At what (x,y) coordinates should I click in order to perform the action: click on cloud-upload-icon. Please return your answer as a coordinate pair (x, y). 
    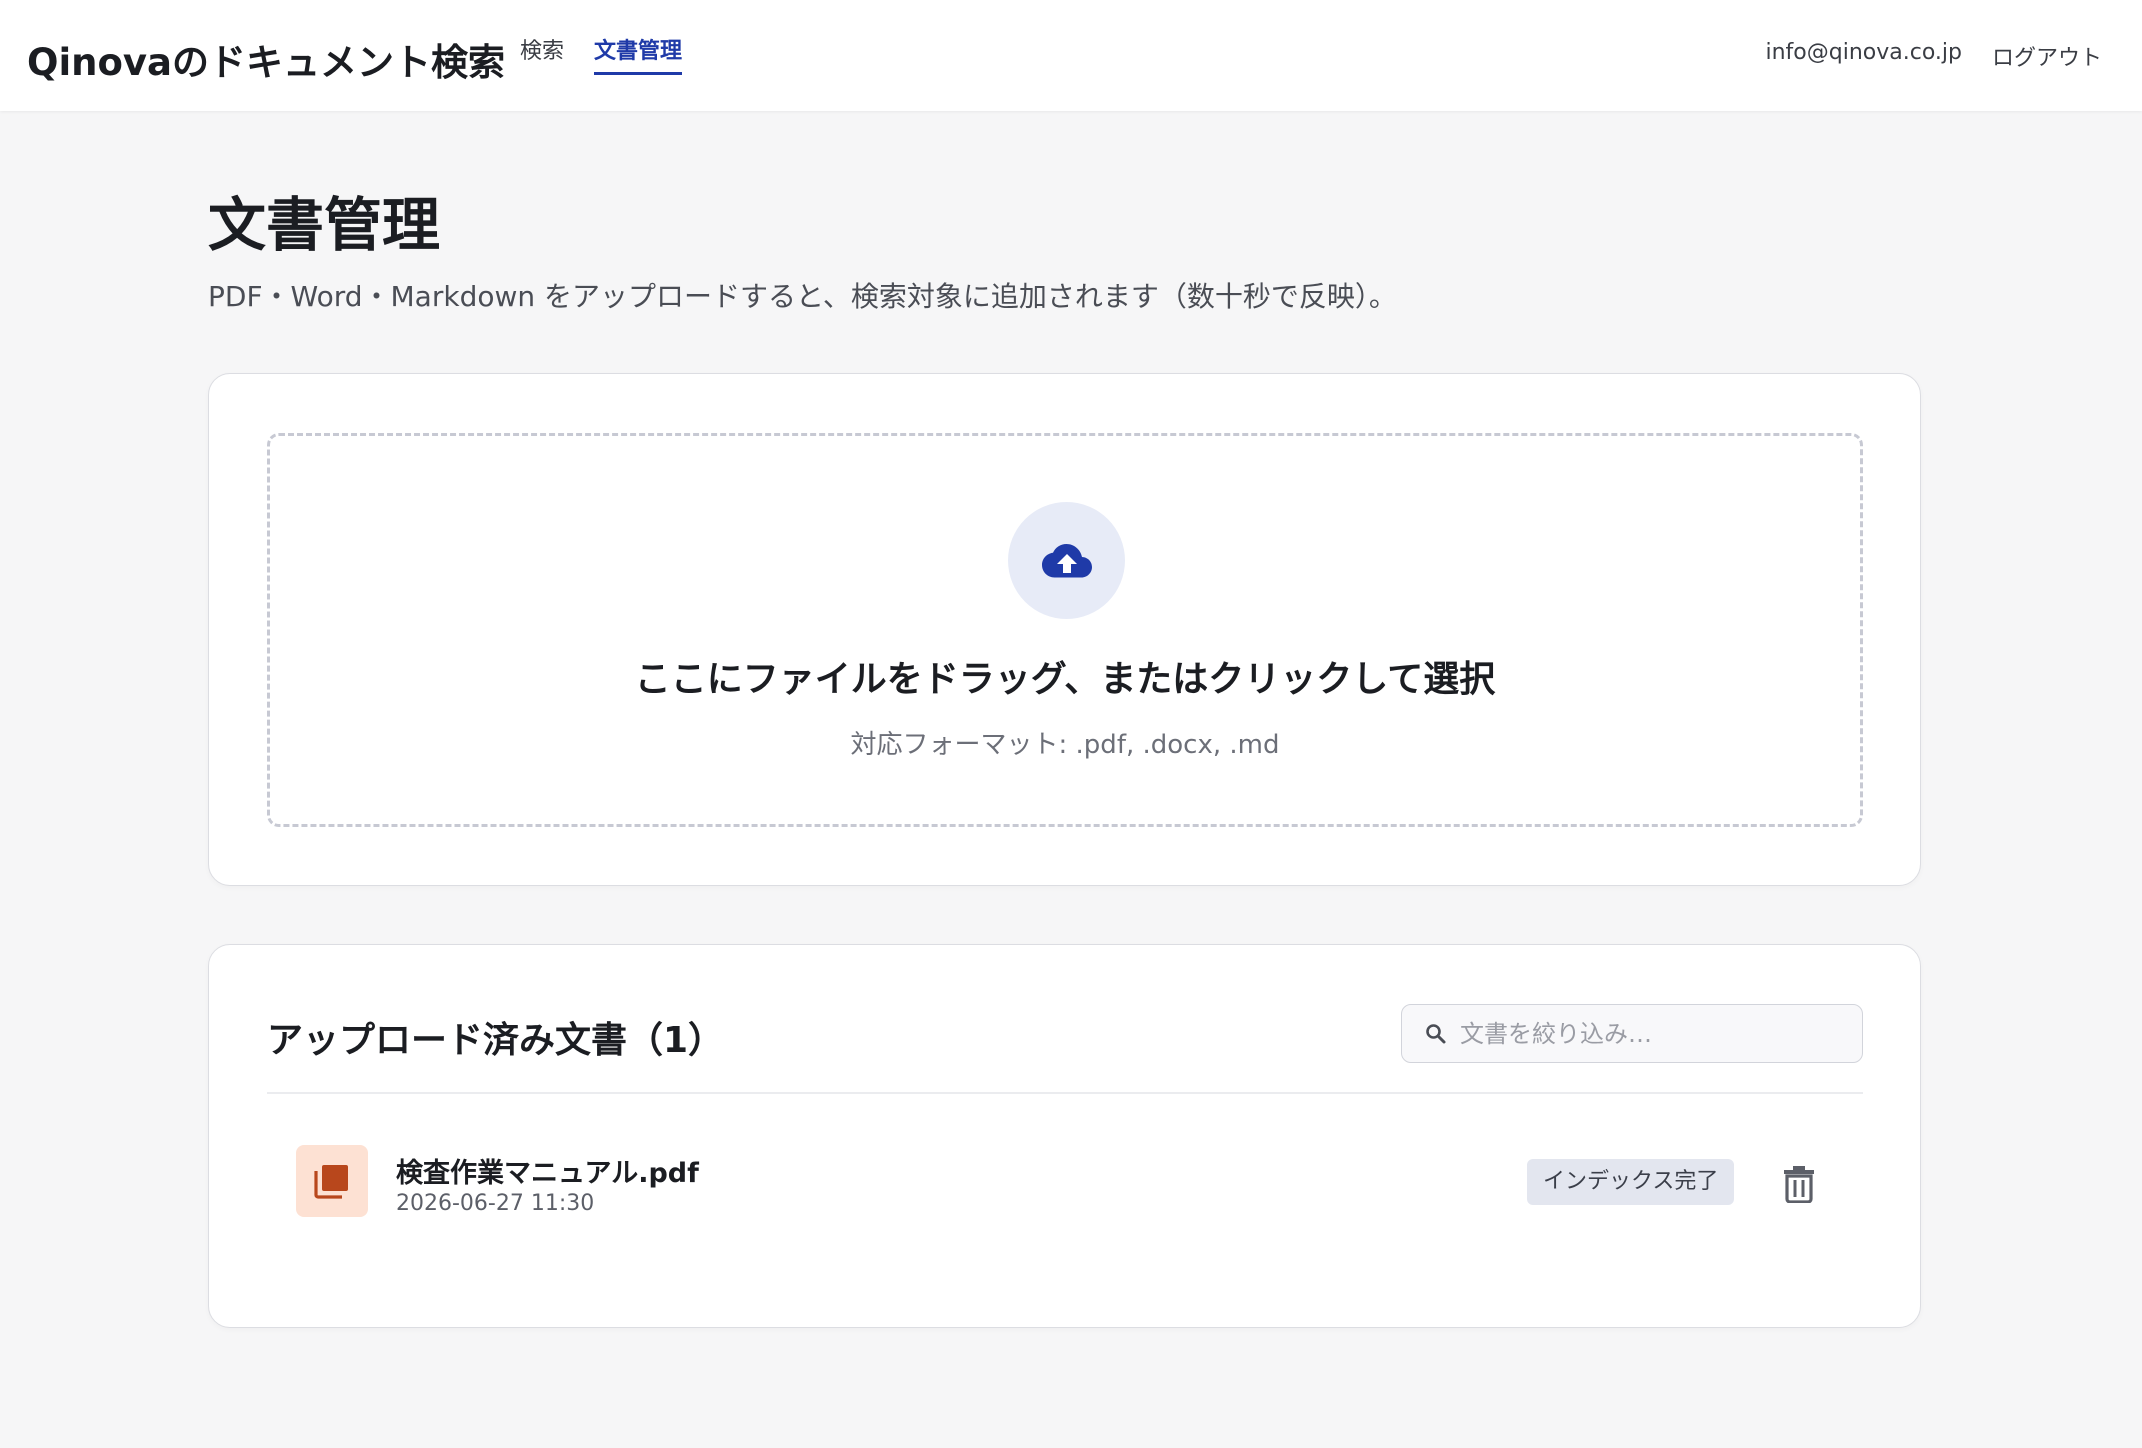
    Looking at the image, I should click on (1066, 560).